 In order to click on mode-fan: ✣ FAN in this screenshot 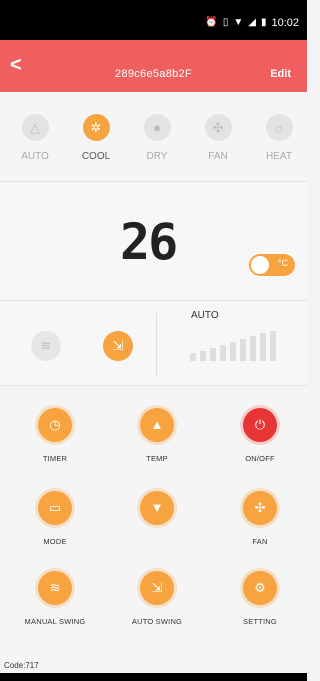, I will do `click(218, 138)`.